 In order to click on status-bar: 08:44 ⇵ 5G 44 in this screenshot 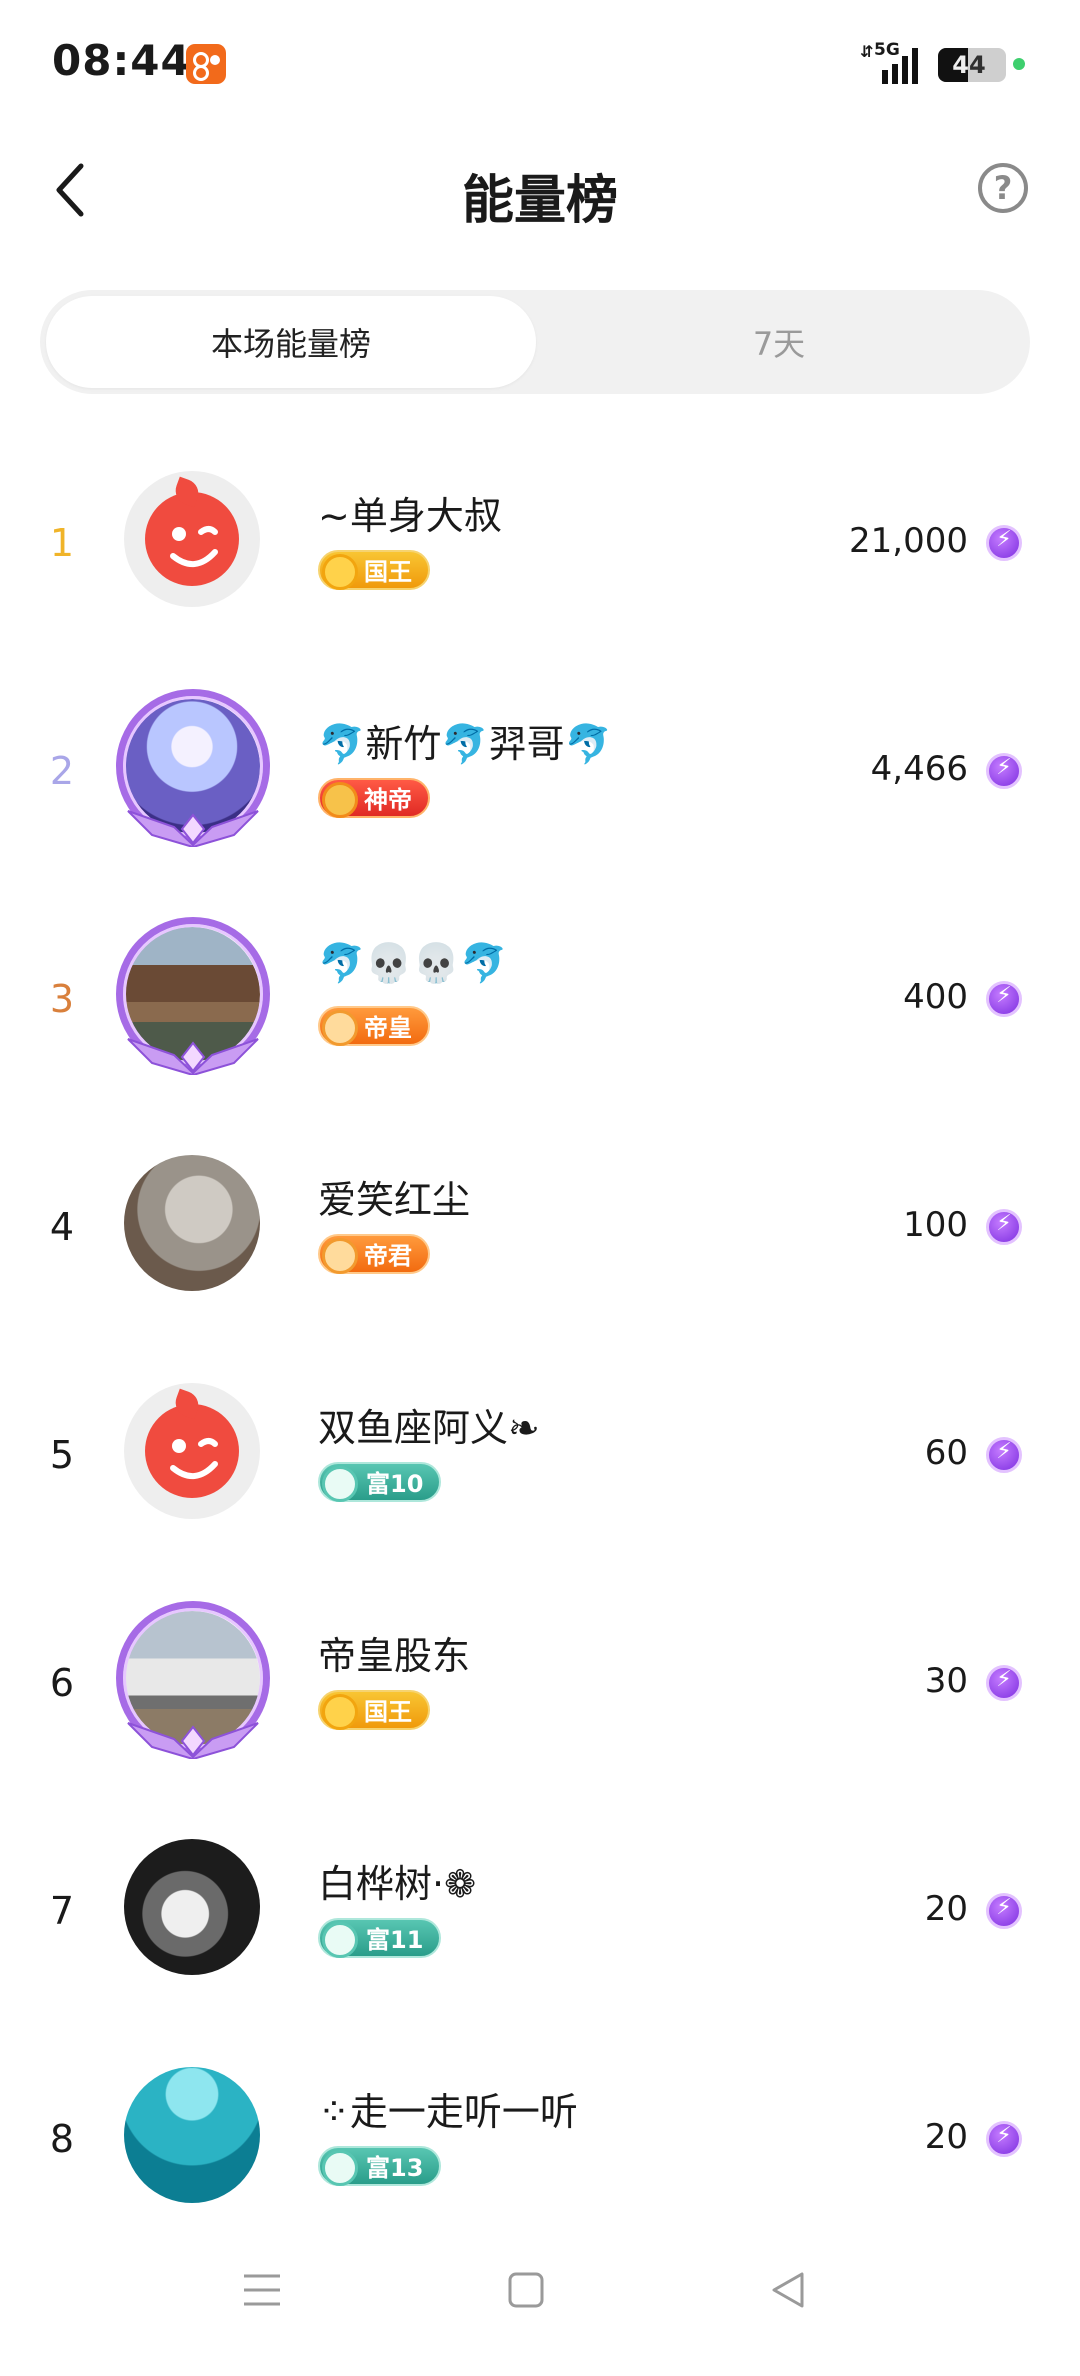, I will do `click(540, 65)`.